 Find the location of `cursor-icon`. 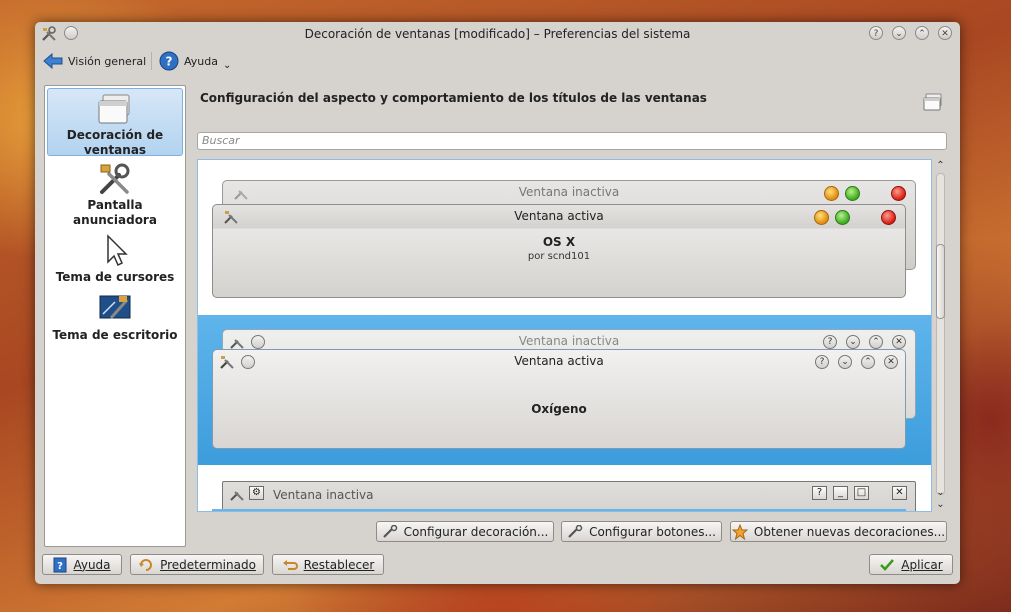

cursor-icon is located at coordinates (117, 250).